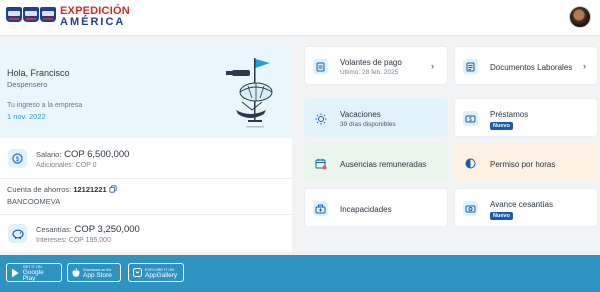 Image resolution: width=600 pixels, height=292 pixels. What do you see at coordinates (366, 209) in the screenshot?
I see `tile-incapacidades-label: Incapacidades` at bounding box center [366, 209].